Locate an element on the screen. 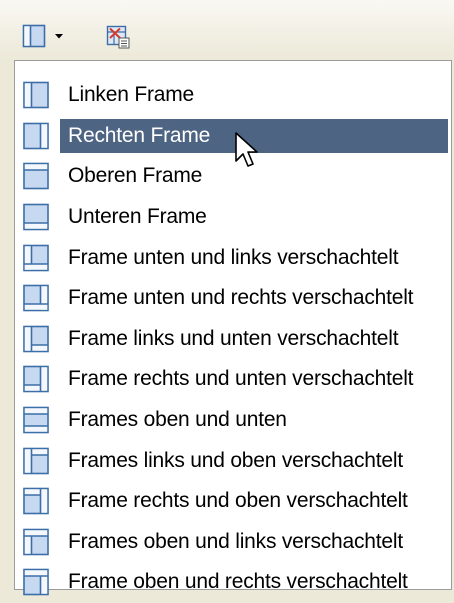 This screenshot has height=603, width=454. frame-right-top-nested-icon is located at coordinates (36, 501).